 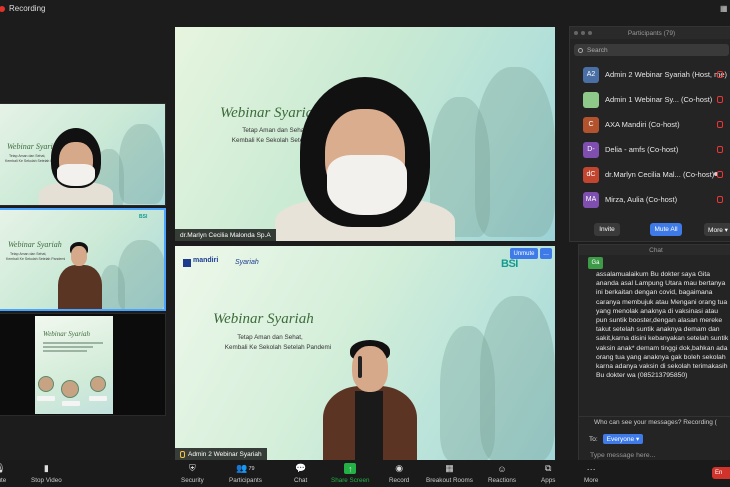 What do you see at coordinates (28, 254) in the screenshot?
I see `tile-subtitle: Tetap Aman dan Sehat,` at bounding box center [28, 254].